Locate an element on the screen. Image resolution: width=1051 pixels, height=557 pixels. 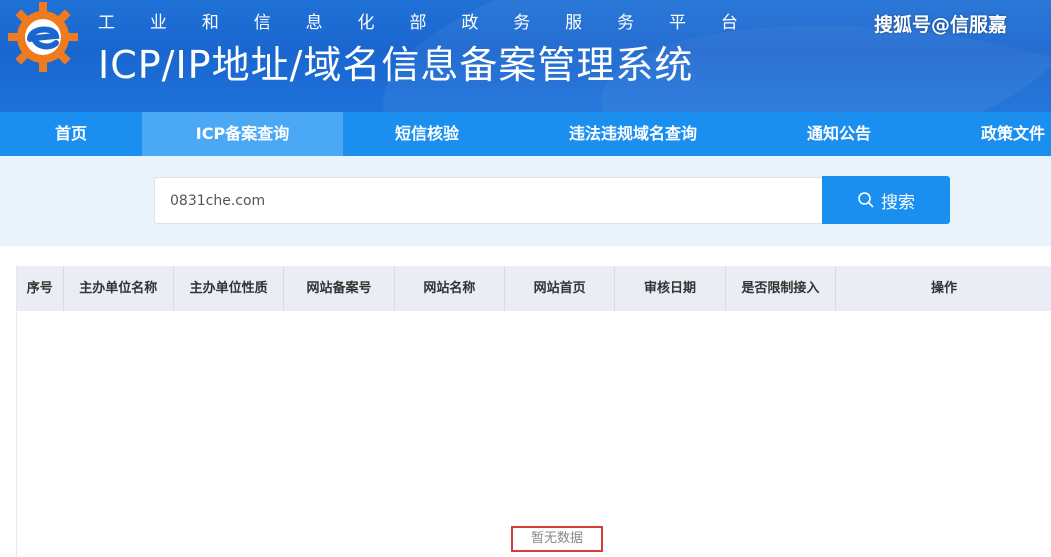
column-header: 网站首页 is located at coordinates (560, 288).